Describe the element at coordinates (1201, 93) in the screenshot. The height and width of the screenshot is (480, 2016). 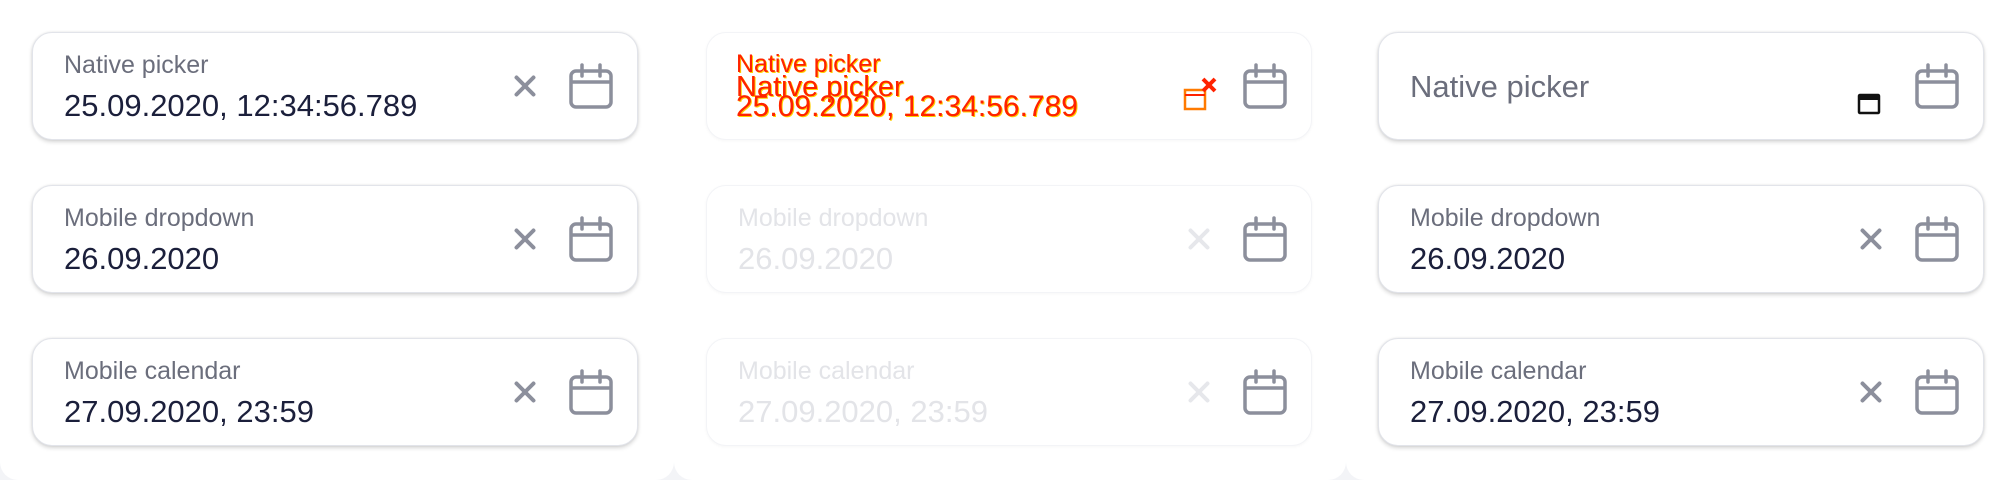
I see `native-calendar-close-icon` at that location.